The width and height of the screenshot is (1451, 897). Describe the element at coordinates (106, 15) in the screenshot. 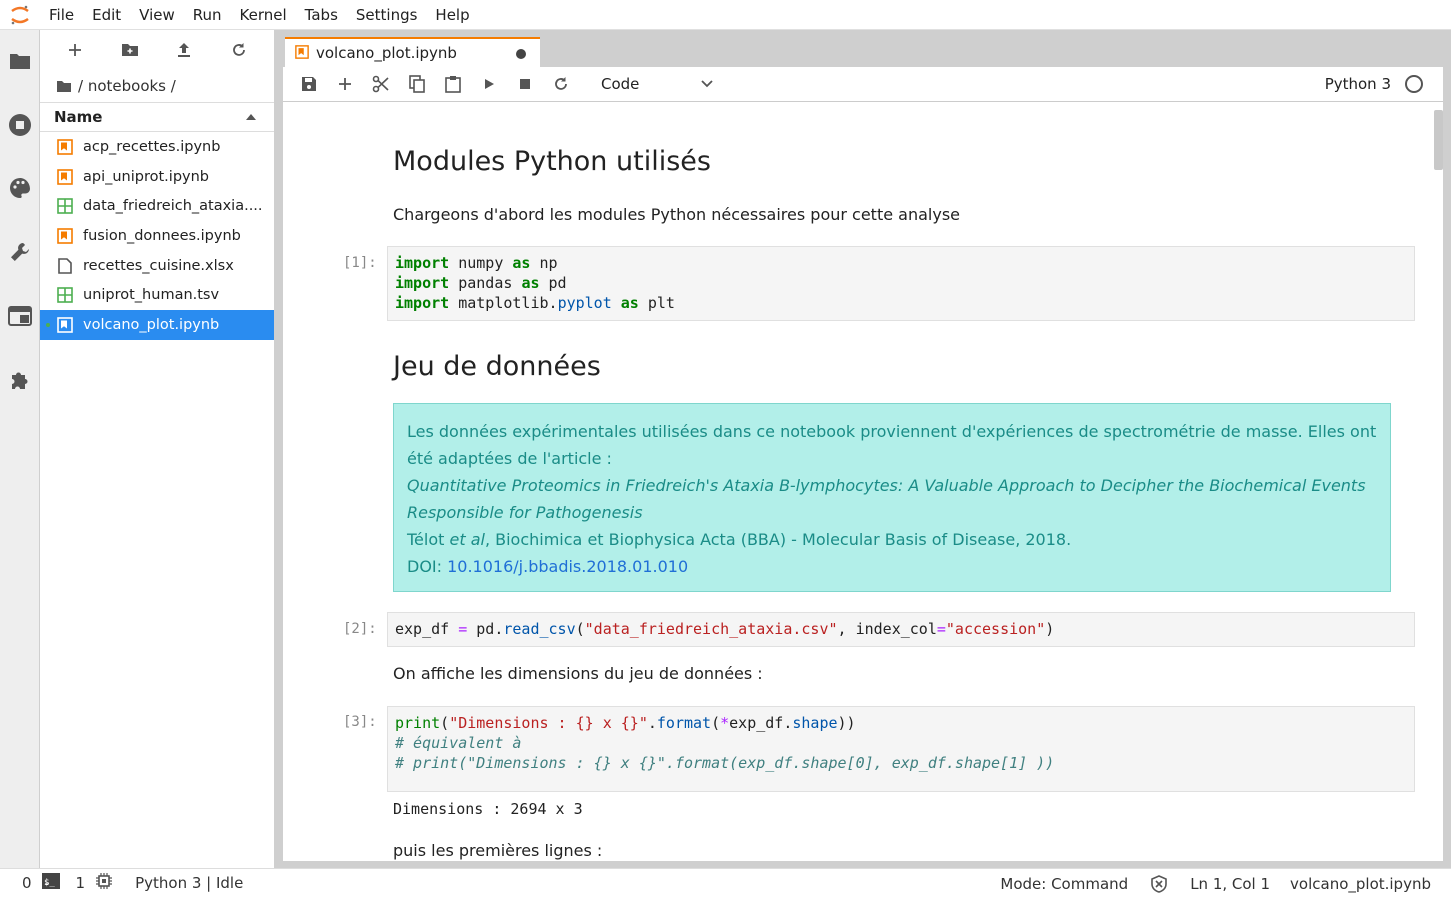

I see `menu-edit: Edit` at that location.